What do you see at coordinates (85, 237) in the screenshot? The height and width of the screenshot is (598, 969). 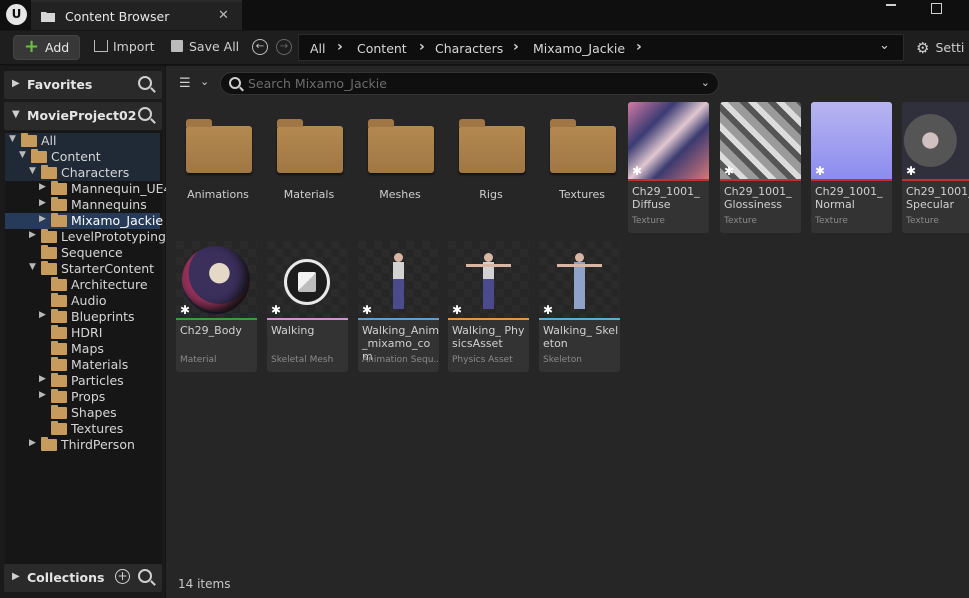 I see `tree-item-levelprototyping: ▶ LevelPrototyping` at bounding box center [85, 237].